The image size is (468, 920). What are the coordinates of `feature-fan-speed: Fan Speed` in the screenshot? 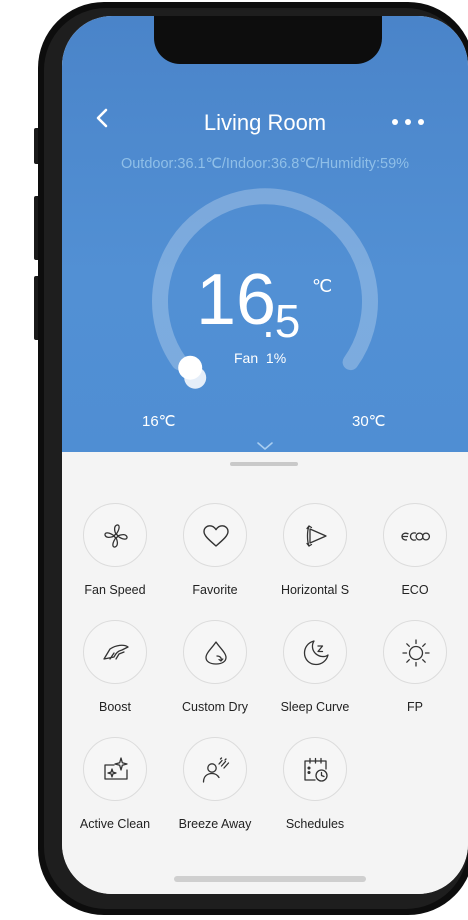 It's located at (115, 558).